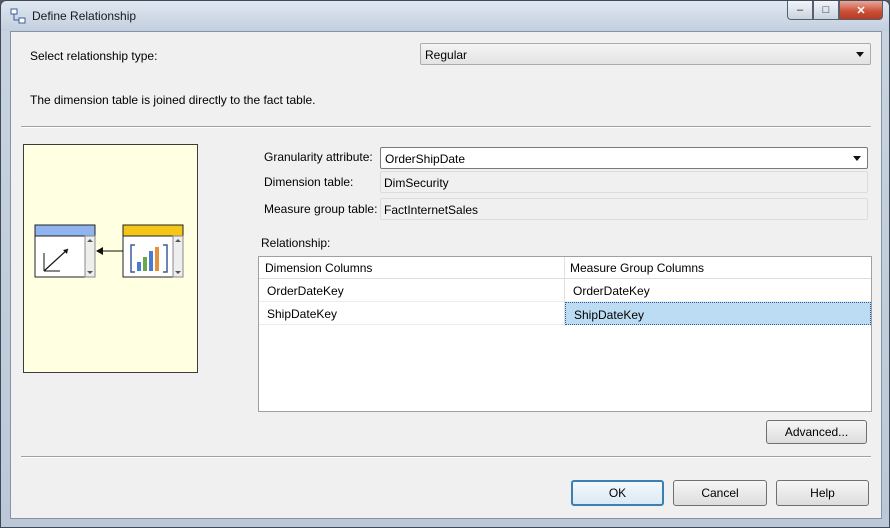  What do you see at coordinates (446, 457) in the screenshot?
I see `divider-bottom` at bounding box center [446, 457].